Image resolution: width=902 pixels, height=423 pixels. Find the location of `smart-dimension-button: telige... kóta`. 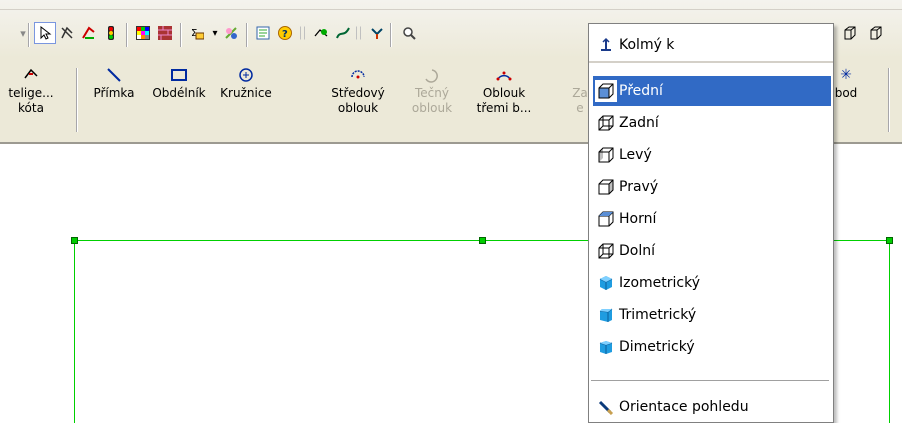

smart-dimension-button: telige... kóta is located at coordinates (31, 90).